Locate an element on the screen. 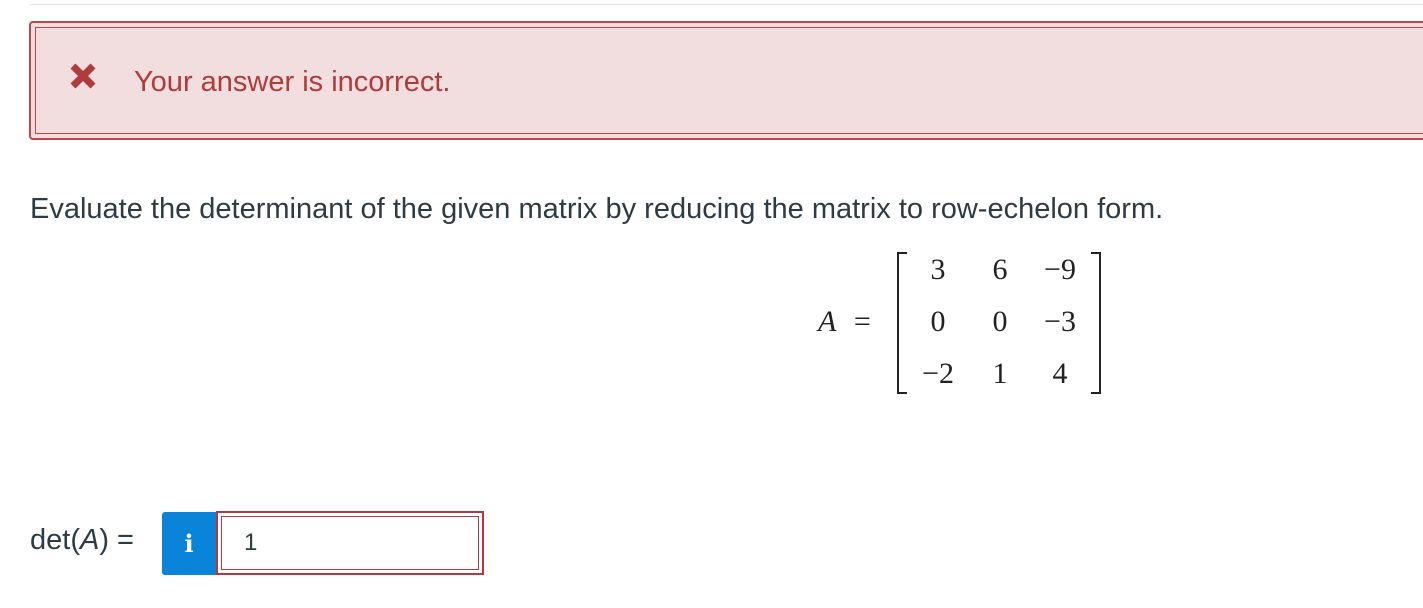  answer-input-field is located at coordinates (350, 543).